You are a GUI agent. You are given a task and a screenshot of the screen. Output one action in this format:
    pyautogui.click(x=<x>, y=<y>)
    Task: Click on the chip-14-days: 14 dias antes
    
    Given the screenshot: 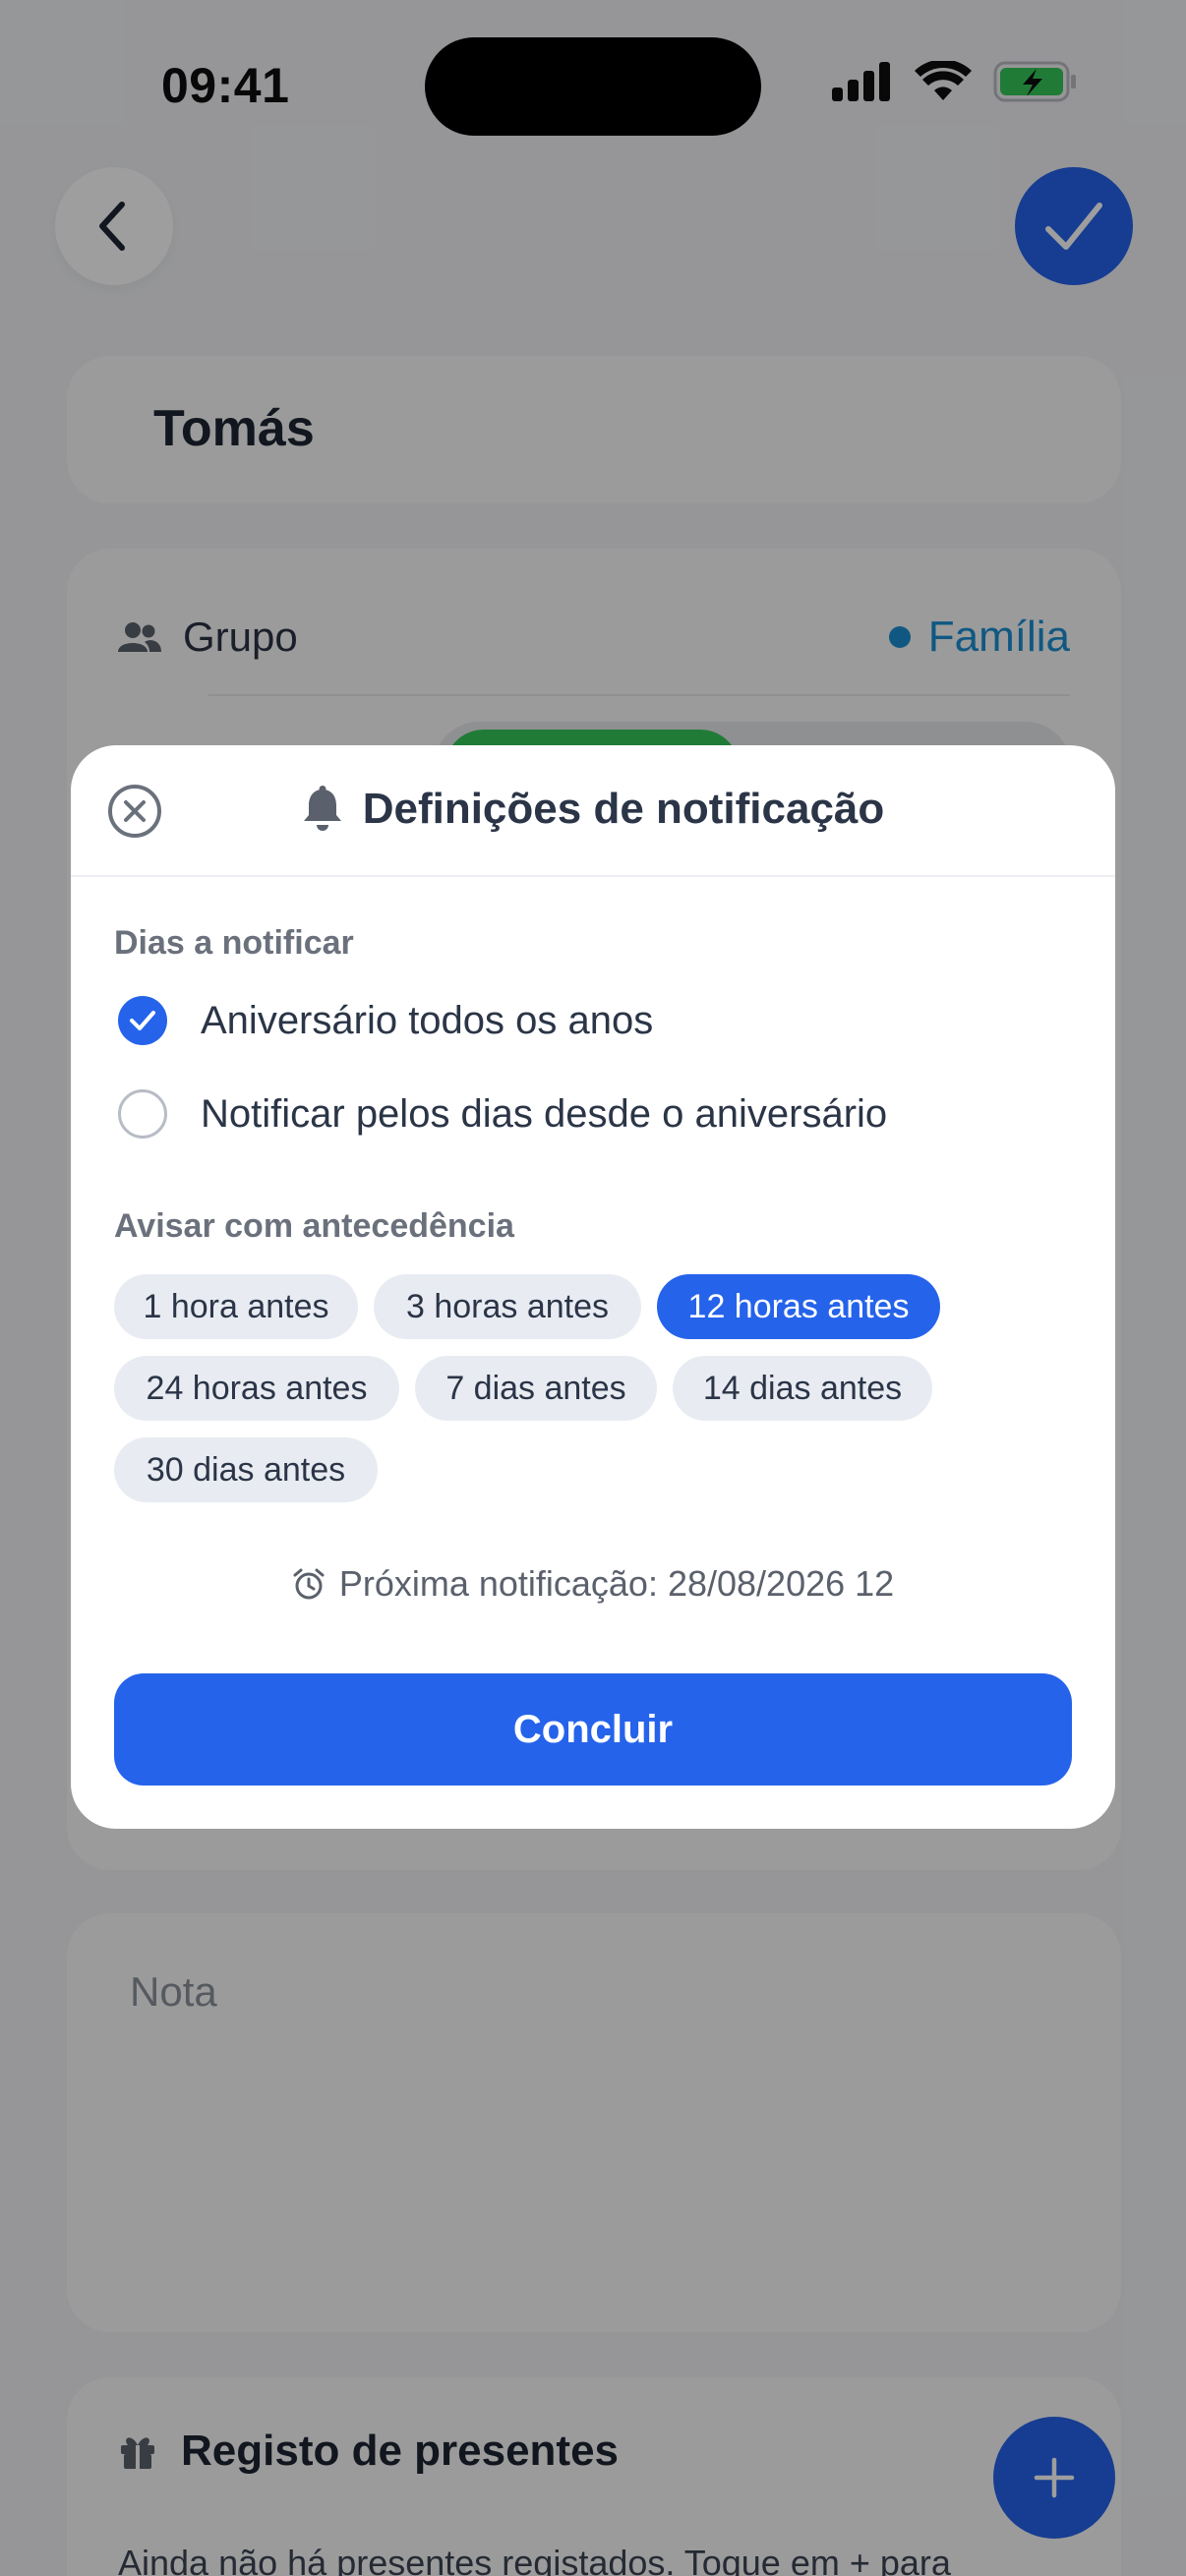 What is the action you would take?
    pyautogui.click(x=802, y=1388)
    